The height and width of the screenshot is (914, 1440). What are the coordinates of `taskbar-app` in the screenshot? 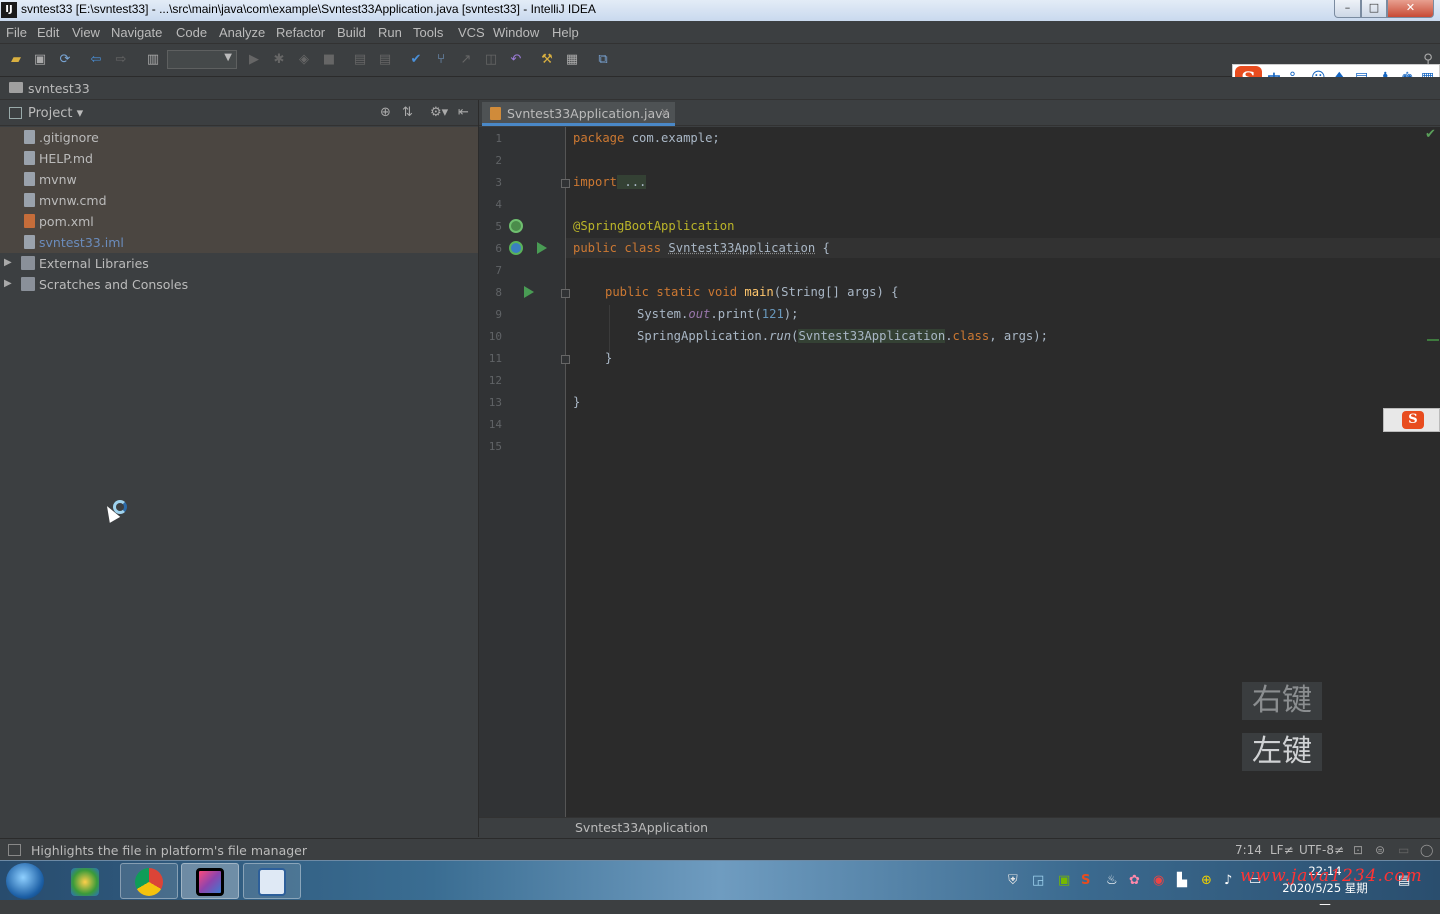 It's located at (272, 881).